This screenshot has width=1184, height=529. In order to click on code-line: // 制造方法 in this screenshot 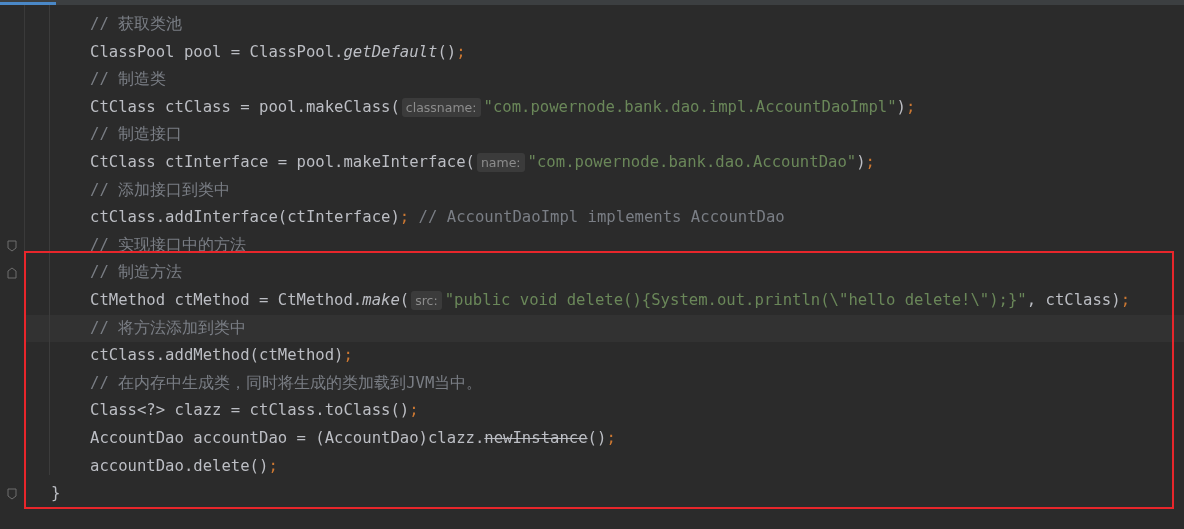, I will do `click(136, 273)`.